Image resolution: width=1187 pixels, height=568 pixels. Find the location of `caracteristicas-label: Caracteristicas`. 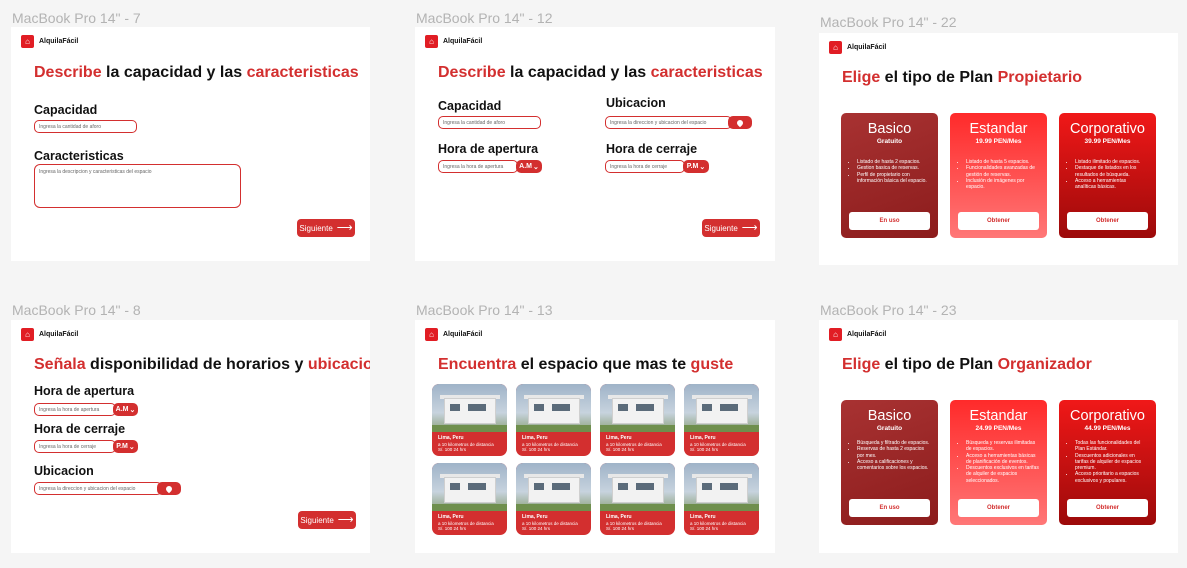

caracteristicas-label: Caracteristicas is located at coordinates (79, 156).